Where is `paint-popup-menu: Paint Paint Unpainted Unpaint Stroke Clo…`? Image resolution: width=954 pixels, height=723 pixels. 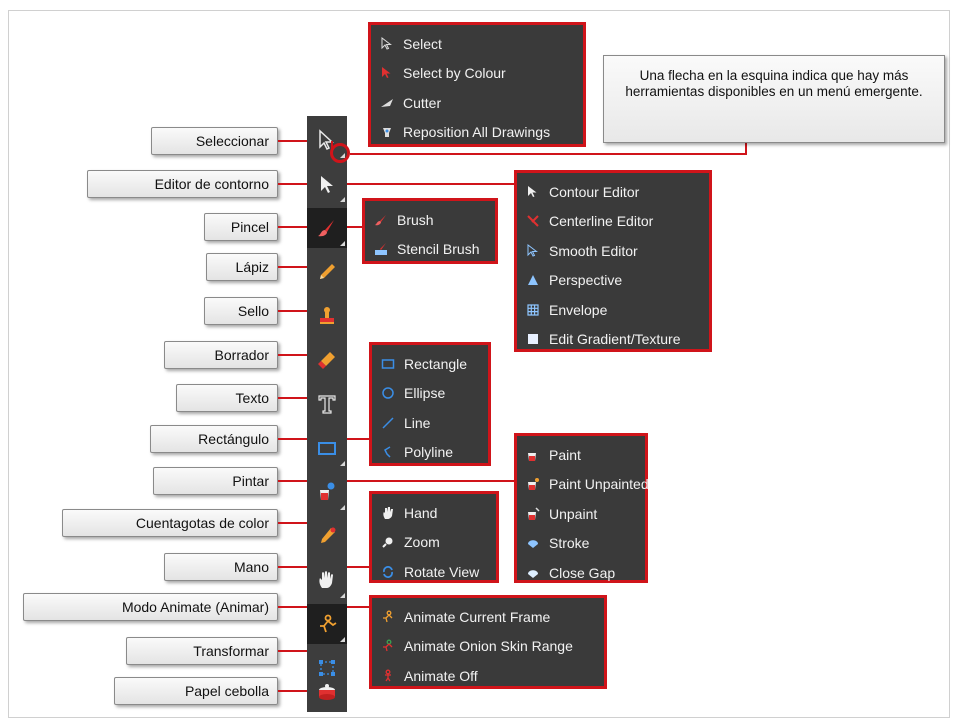 paint-popup-menu: Paint Paint Unpainted Unpaint Stroke Clo… is located at coordinates (581, 508).